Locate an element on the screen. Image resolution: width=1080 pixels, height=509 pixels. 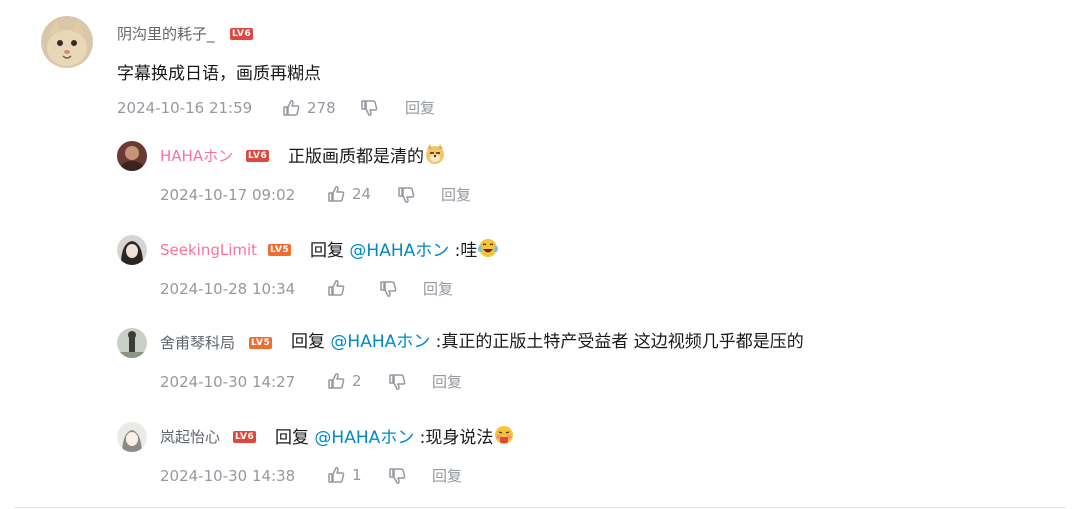
reply-text: 回复 @HAHAホン :现身说法 is located at coordinates (395, 437).